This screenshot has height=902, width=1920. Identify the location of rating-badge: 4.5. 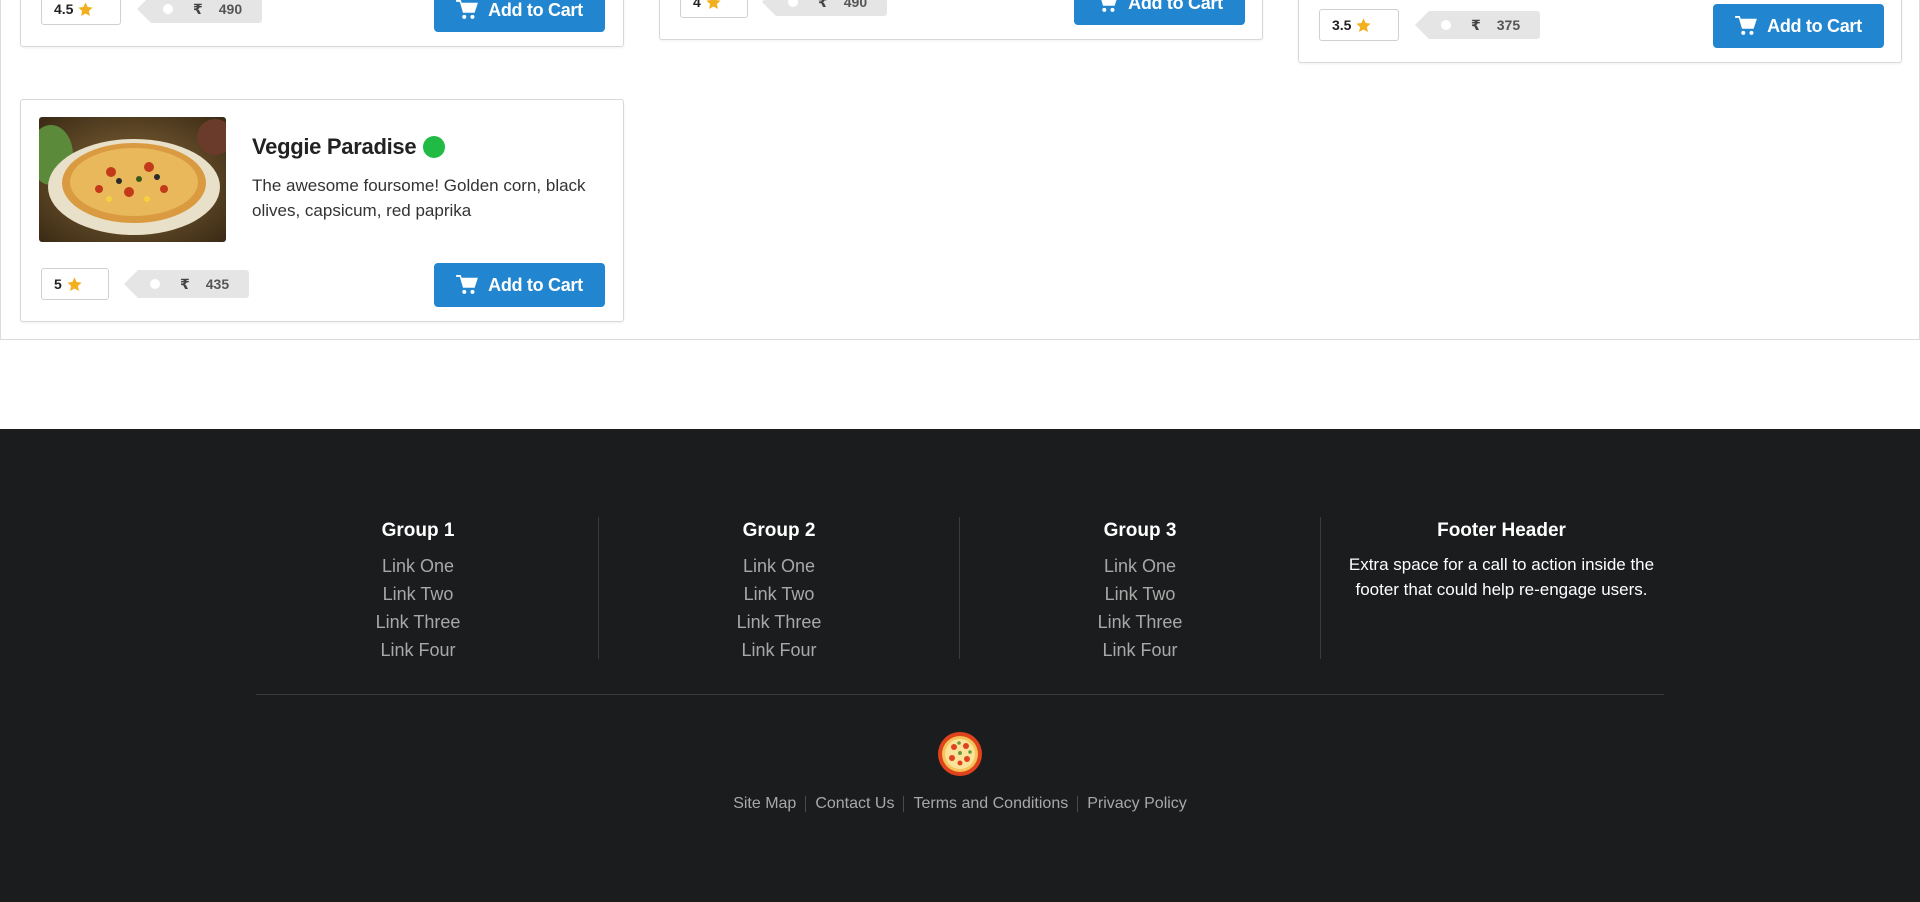
(81, 12).